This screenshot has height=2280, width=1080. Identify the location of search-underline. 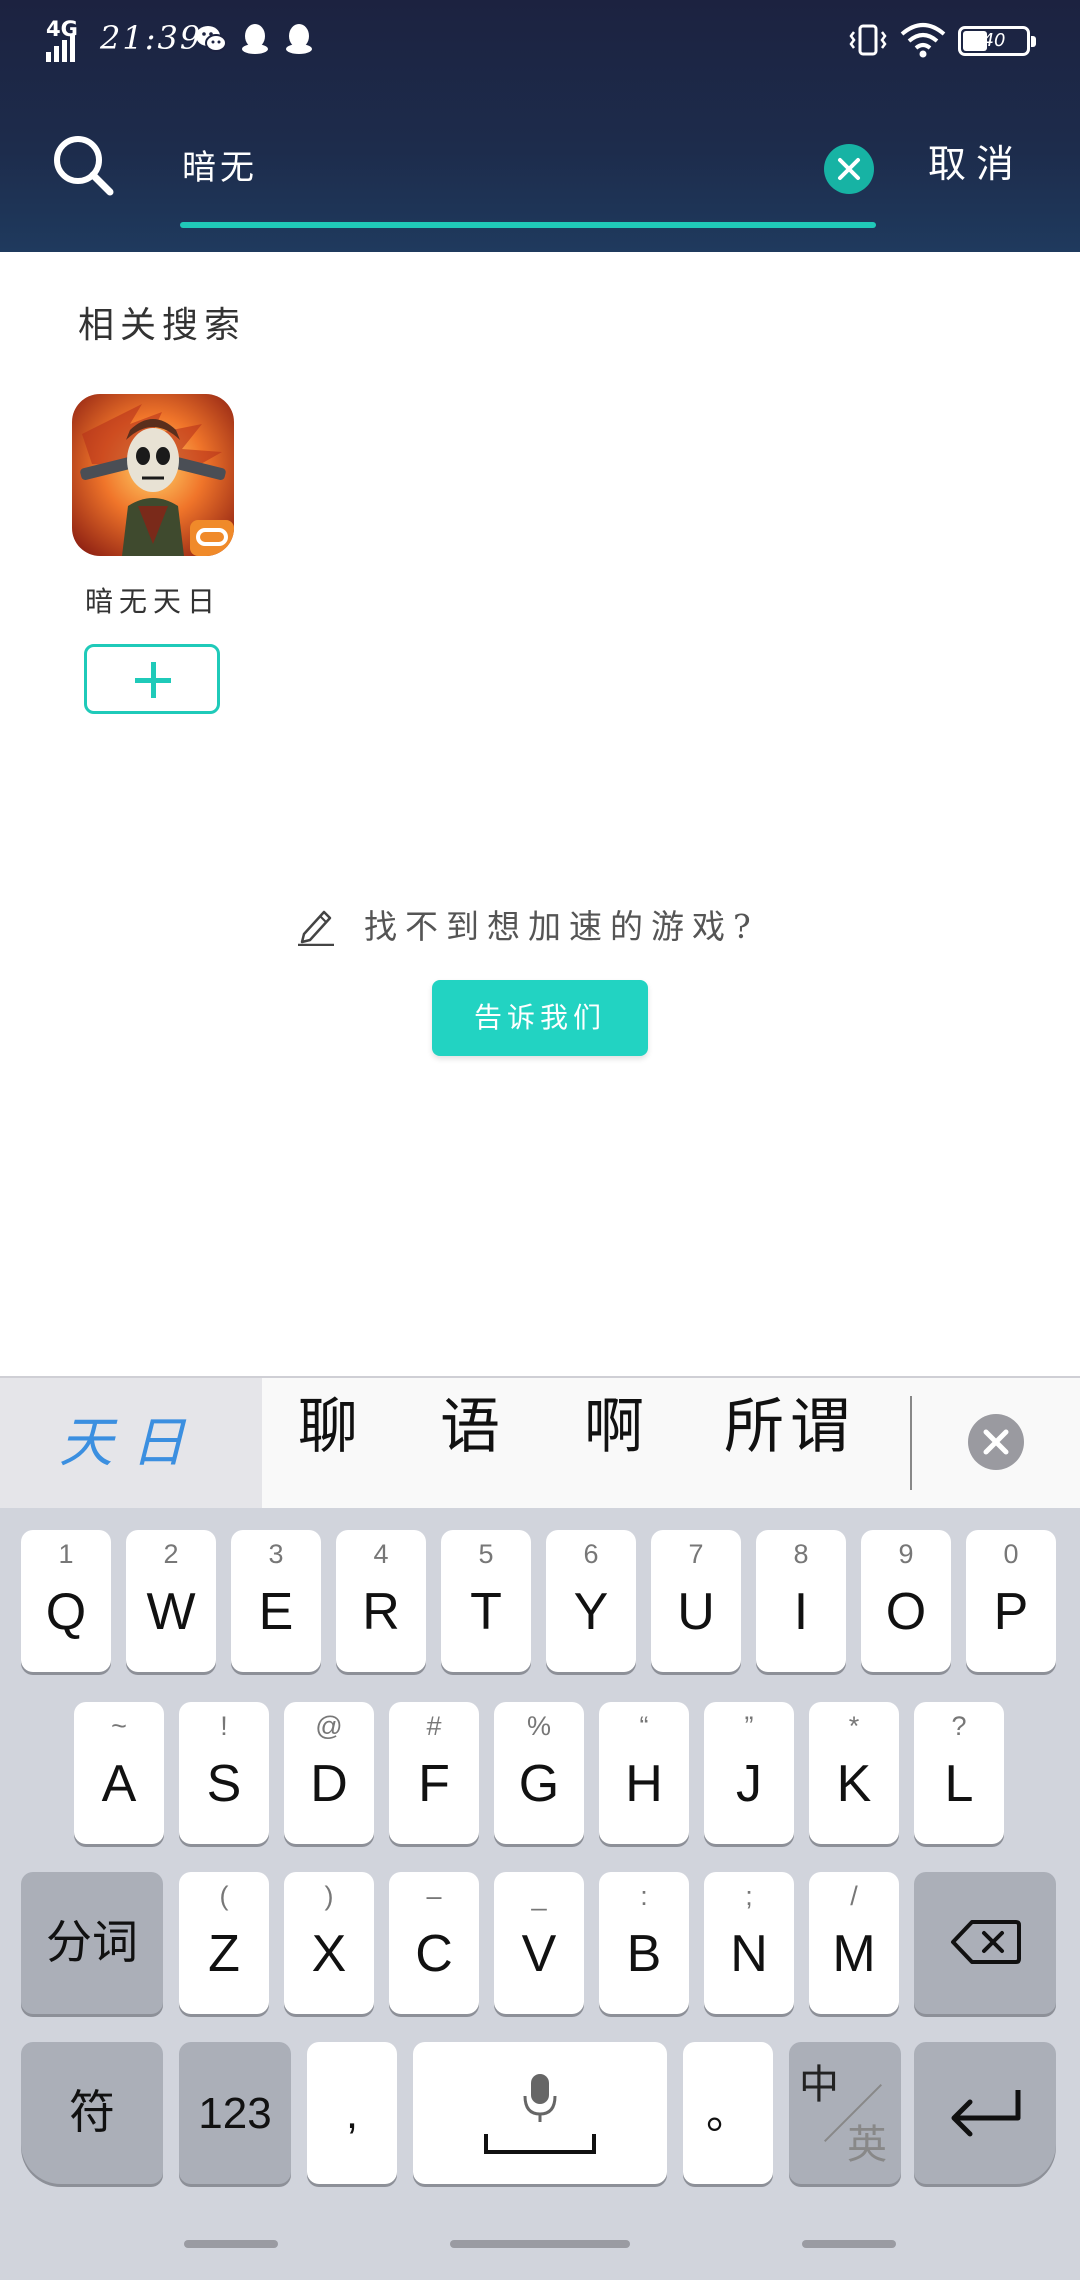
(528, 225).